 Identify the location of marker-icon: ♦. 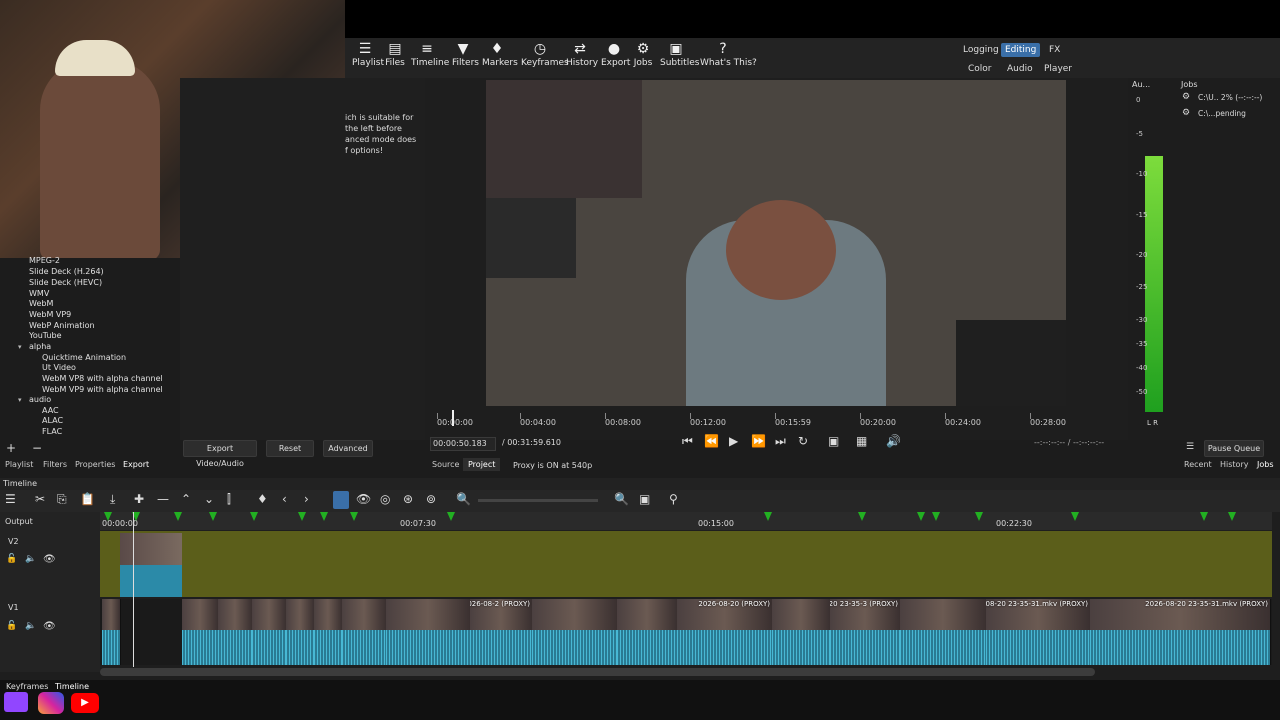
(262, 499).